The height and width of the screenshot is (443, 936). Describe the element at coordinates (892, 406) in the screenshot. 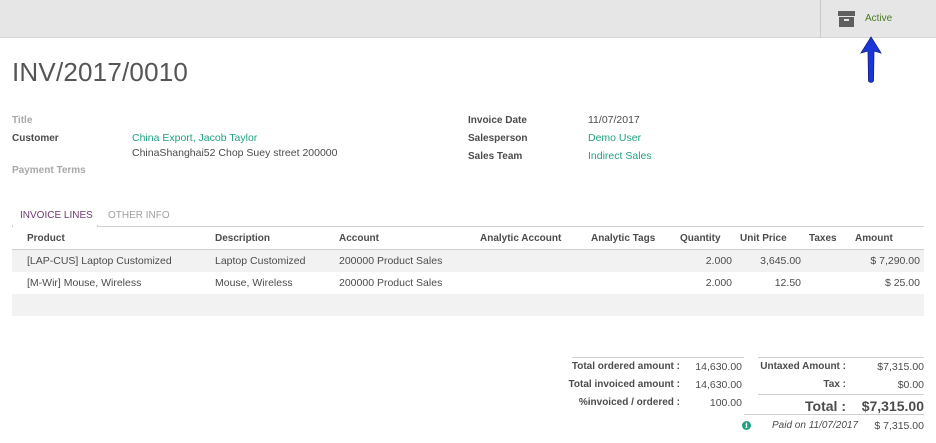

I see `total-value: $7,315.00` at that location.